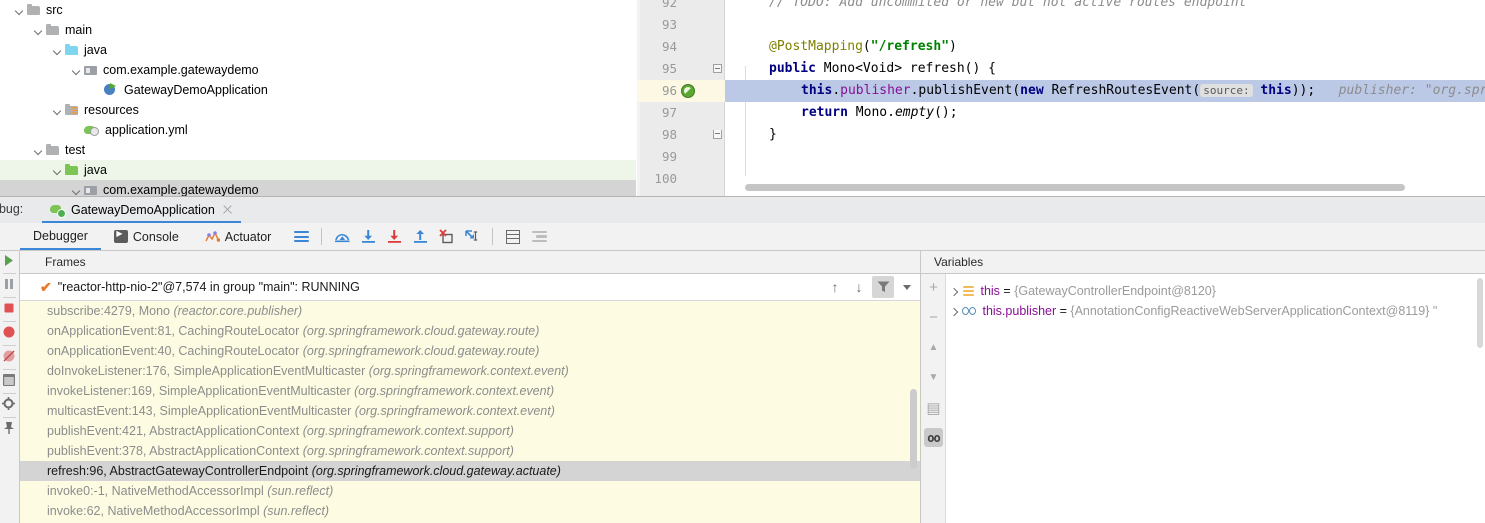 The width and height of the screenshot is (1485, 523). I want to click on breakpoint-icon, so click(688, 91).